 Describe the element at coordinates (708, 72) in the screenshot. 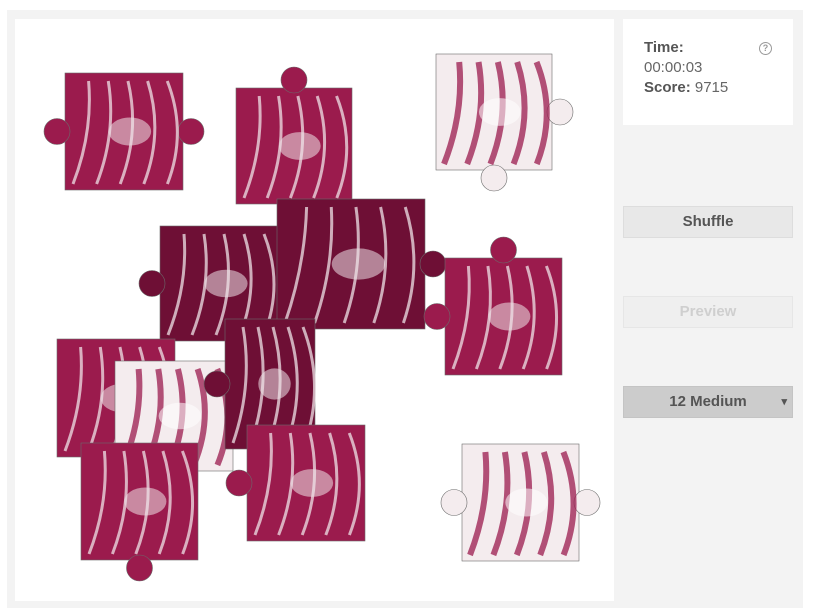

I see `info-panel: Time: 00:00:03 Score: 9715 ?` at that location.